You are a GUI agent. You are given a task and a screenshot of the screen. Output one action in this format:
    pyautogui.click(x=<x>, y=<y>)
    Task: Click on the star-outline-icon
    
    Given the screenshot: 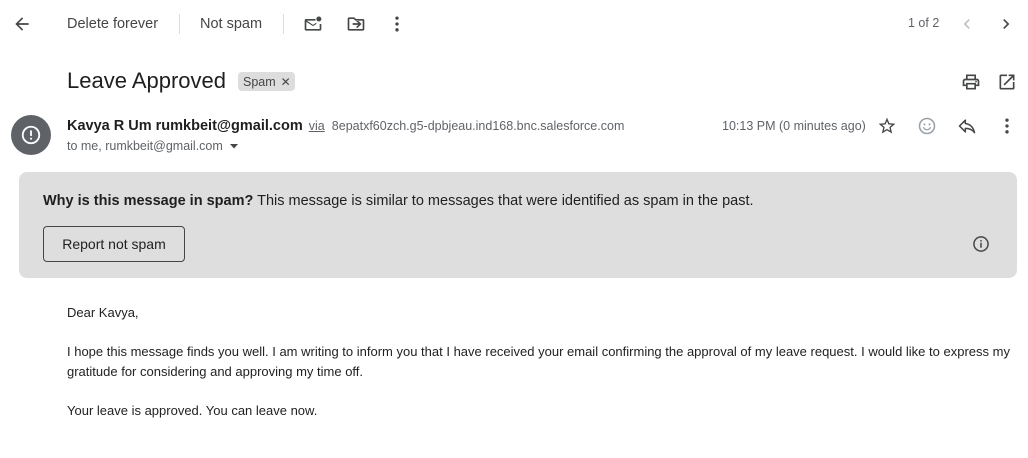 What is the action you would take?
    pyautogui.click(x=887, y=125)
    